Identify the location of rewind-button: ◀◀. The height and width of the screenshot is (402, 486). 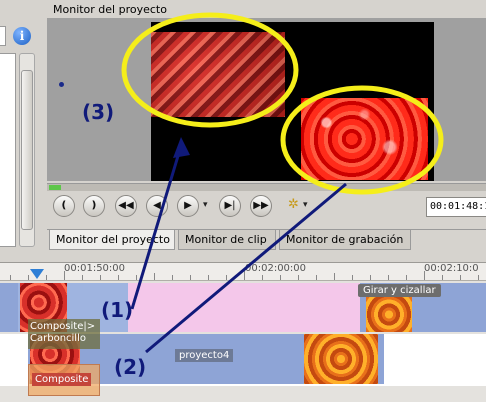
(126, 206).